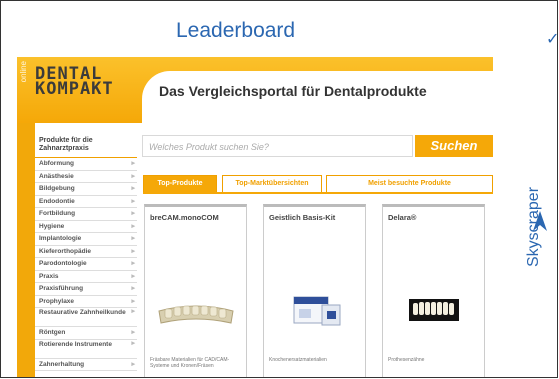 This screenshot has width=559, height=379. What do you see at coordinates (184, 217) in the screenshot?
I see `product-title: breCAM.monoCOM` at bounding box center [184, 217].